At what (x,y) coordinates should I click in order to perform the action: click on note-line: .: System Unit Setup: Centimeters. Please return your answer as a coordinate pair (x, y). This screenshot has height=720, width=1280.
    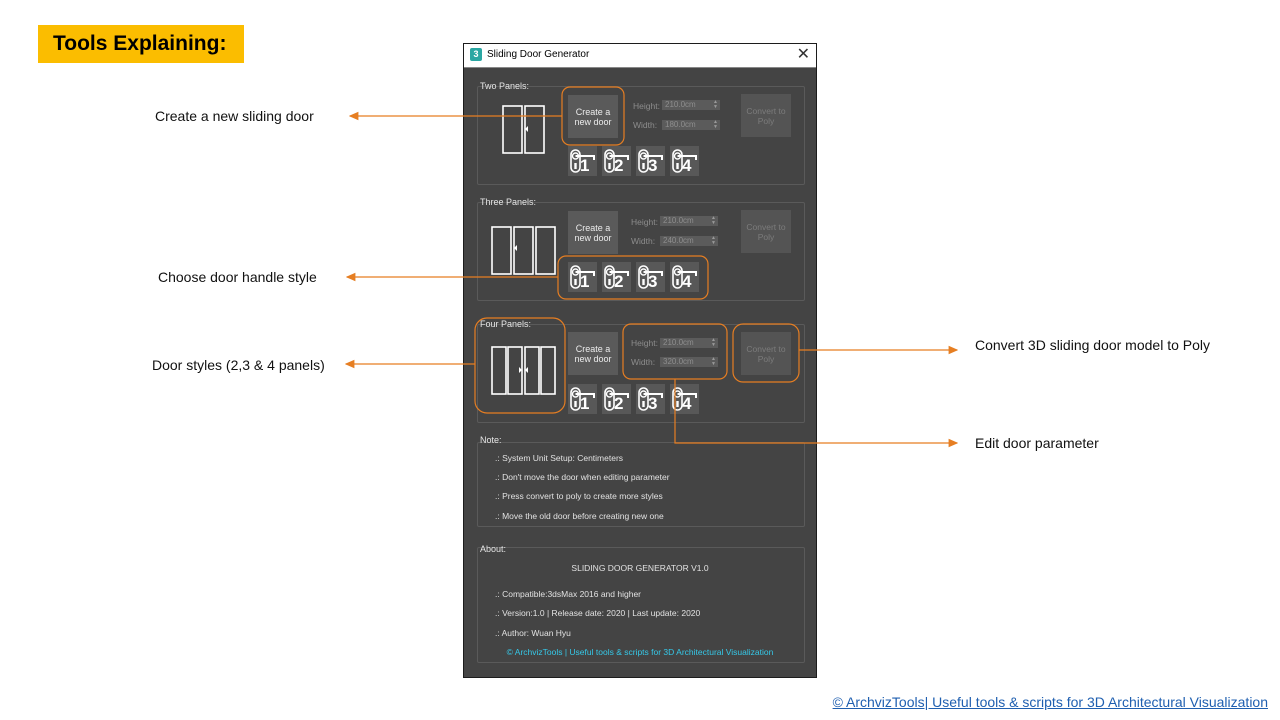
    Looking at the image, I should click on (559, 458).